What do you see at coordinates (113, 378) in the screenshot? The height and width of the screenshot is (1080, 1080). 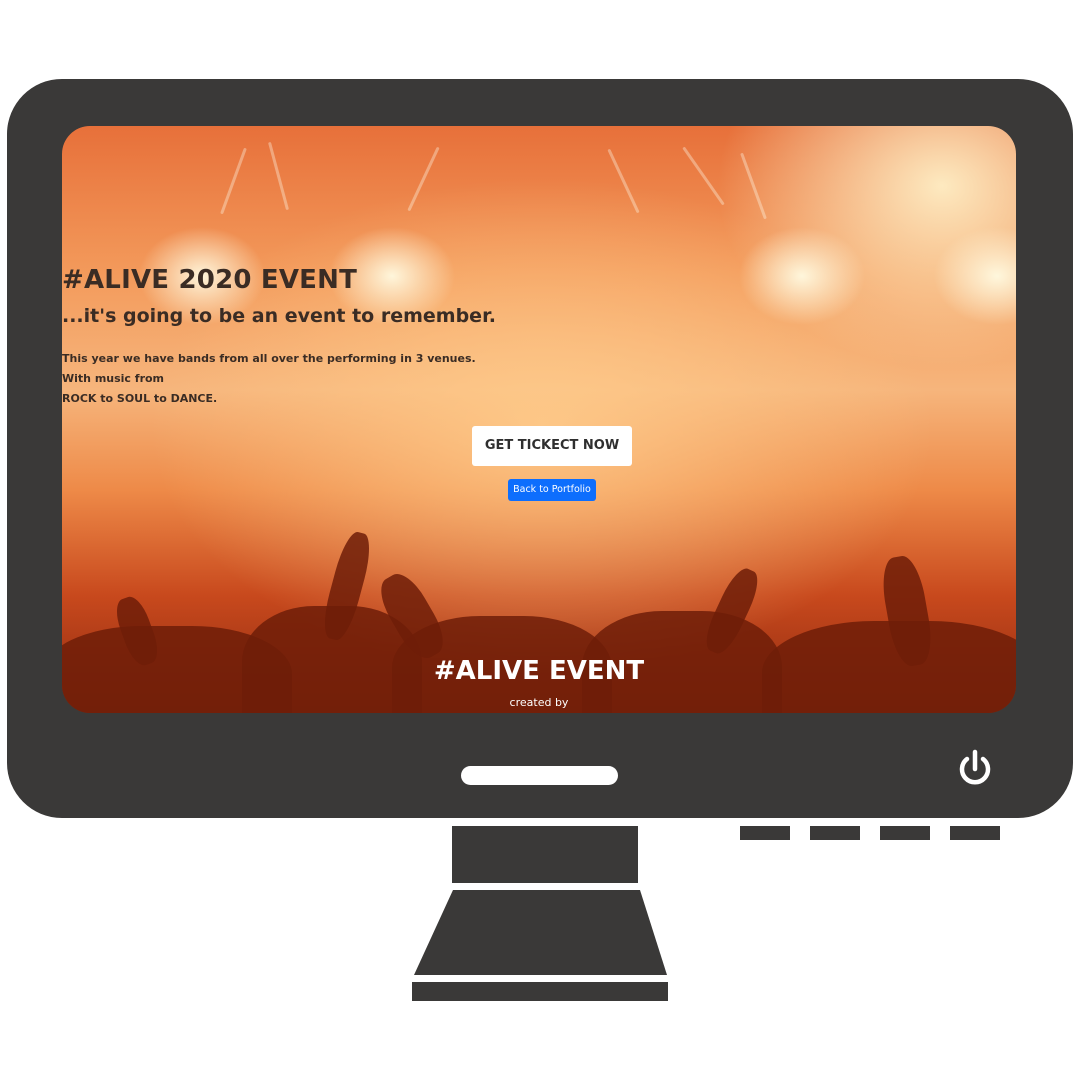 I see `hero-description-line: With music from` at bounding box center [113, 378].